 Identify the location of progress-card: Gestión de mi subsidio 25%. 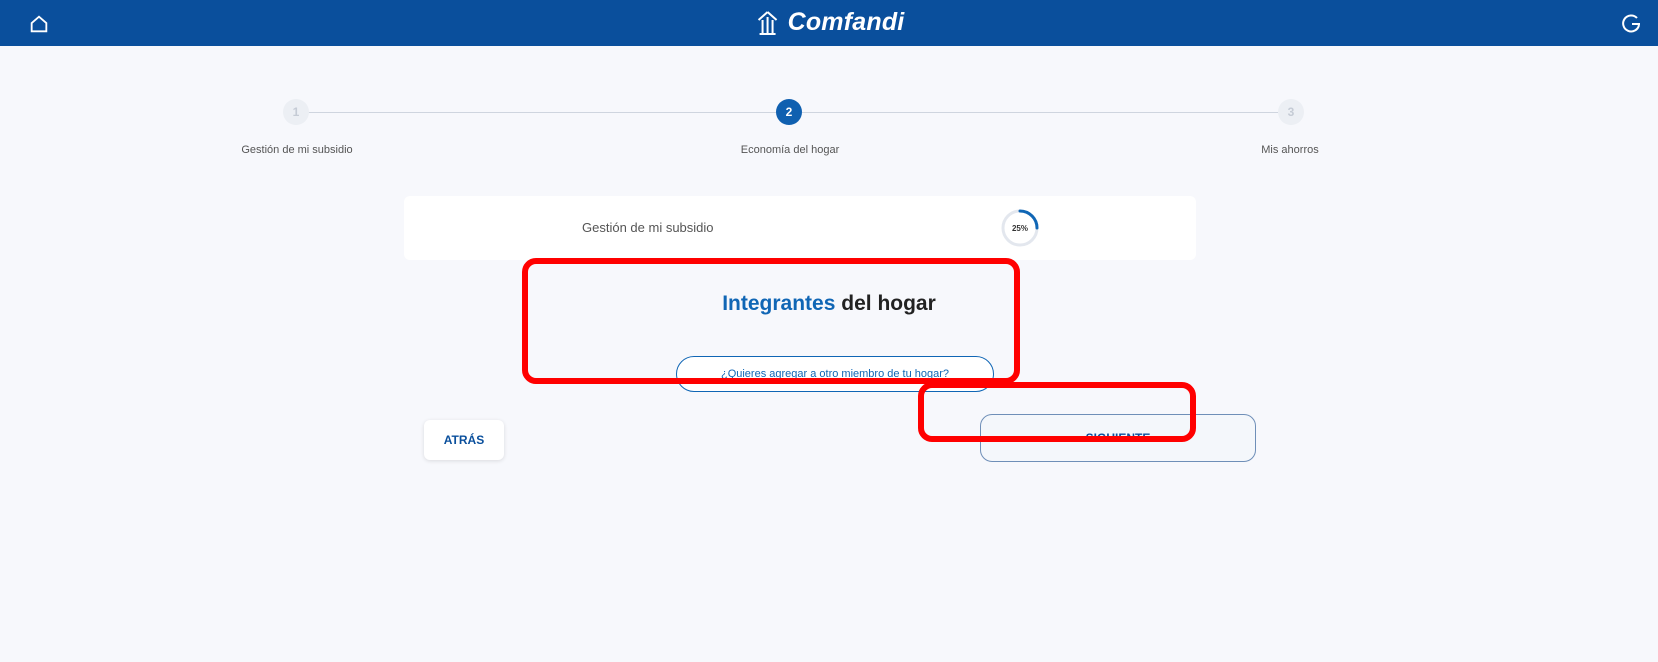
(800, 228).